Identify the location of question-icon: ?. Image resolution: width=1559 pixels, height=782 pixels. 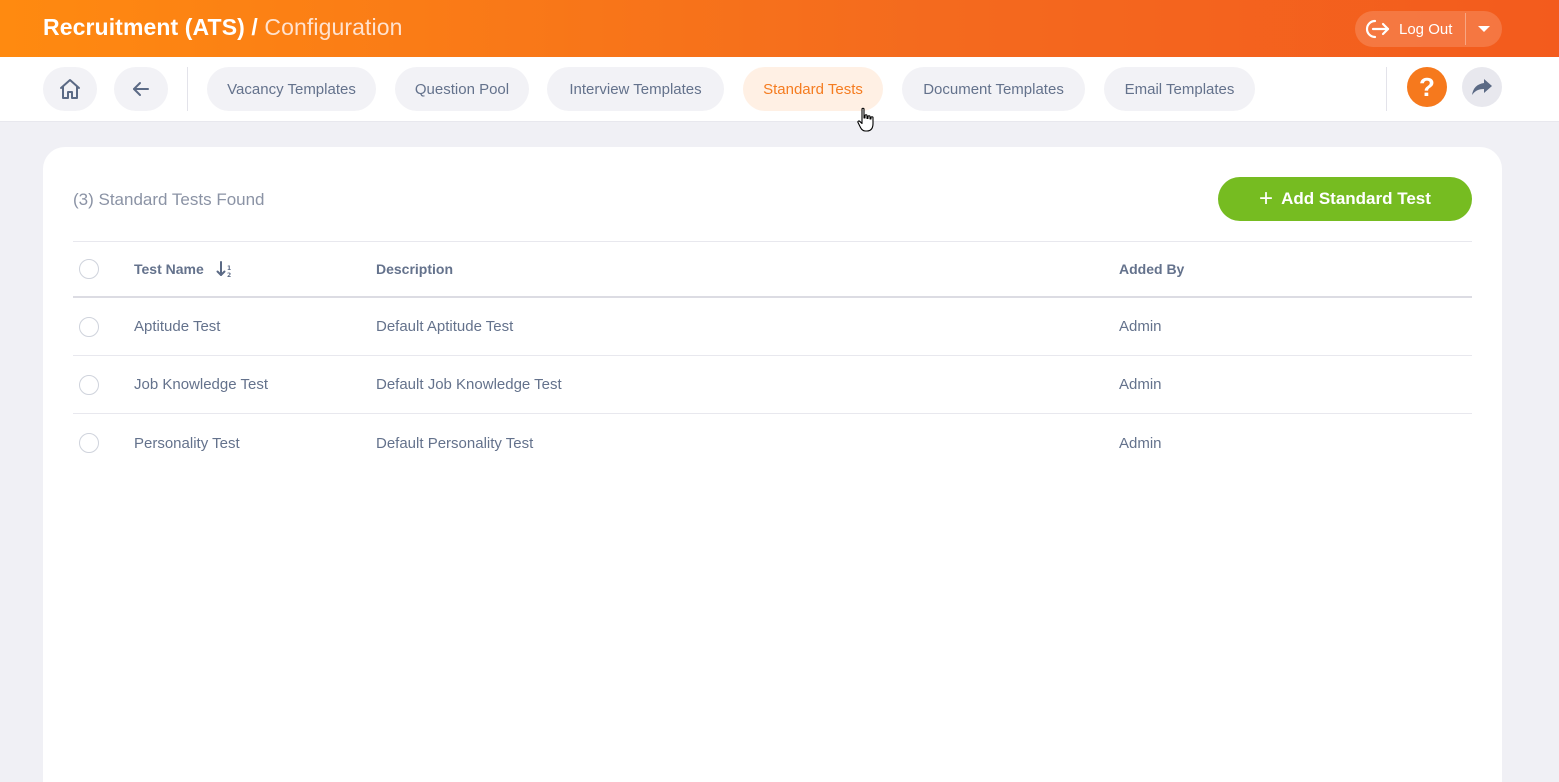
(1427, 86).